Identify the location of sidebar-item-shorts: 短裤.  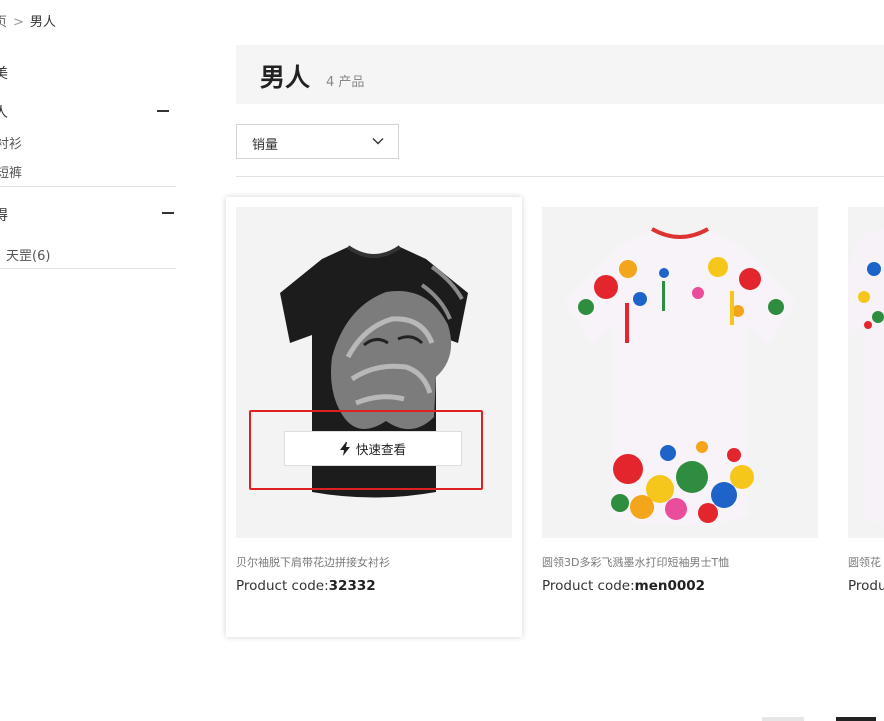
(11, 171).